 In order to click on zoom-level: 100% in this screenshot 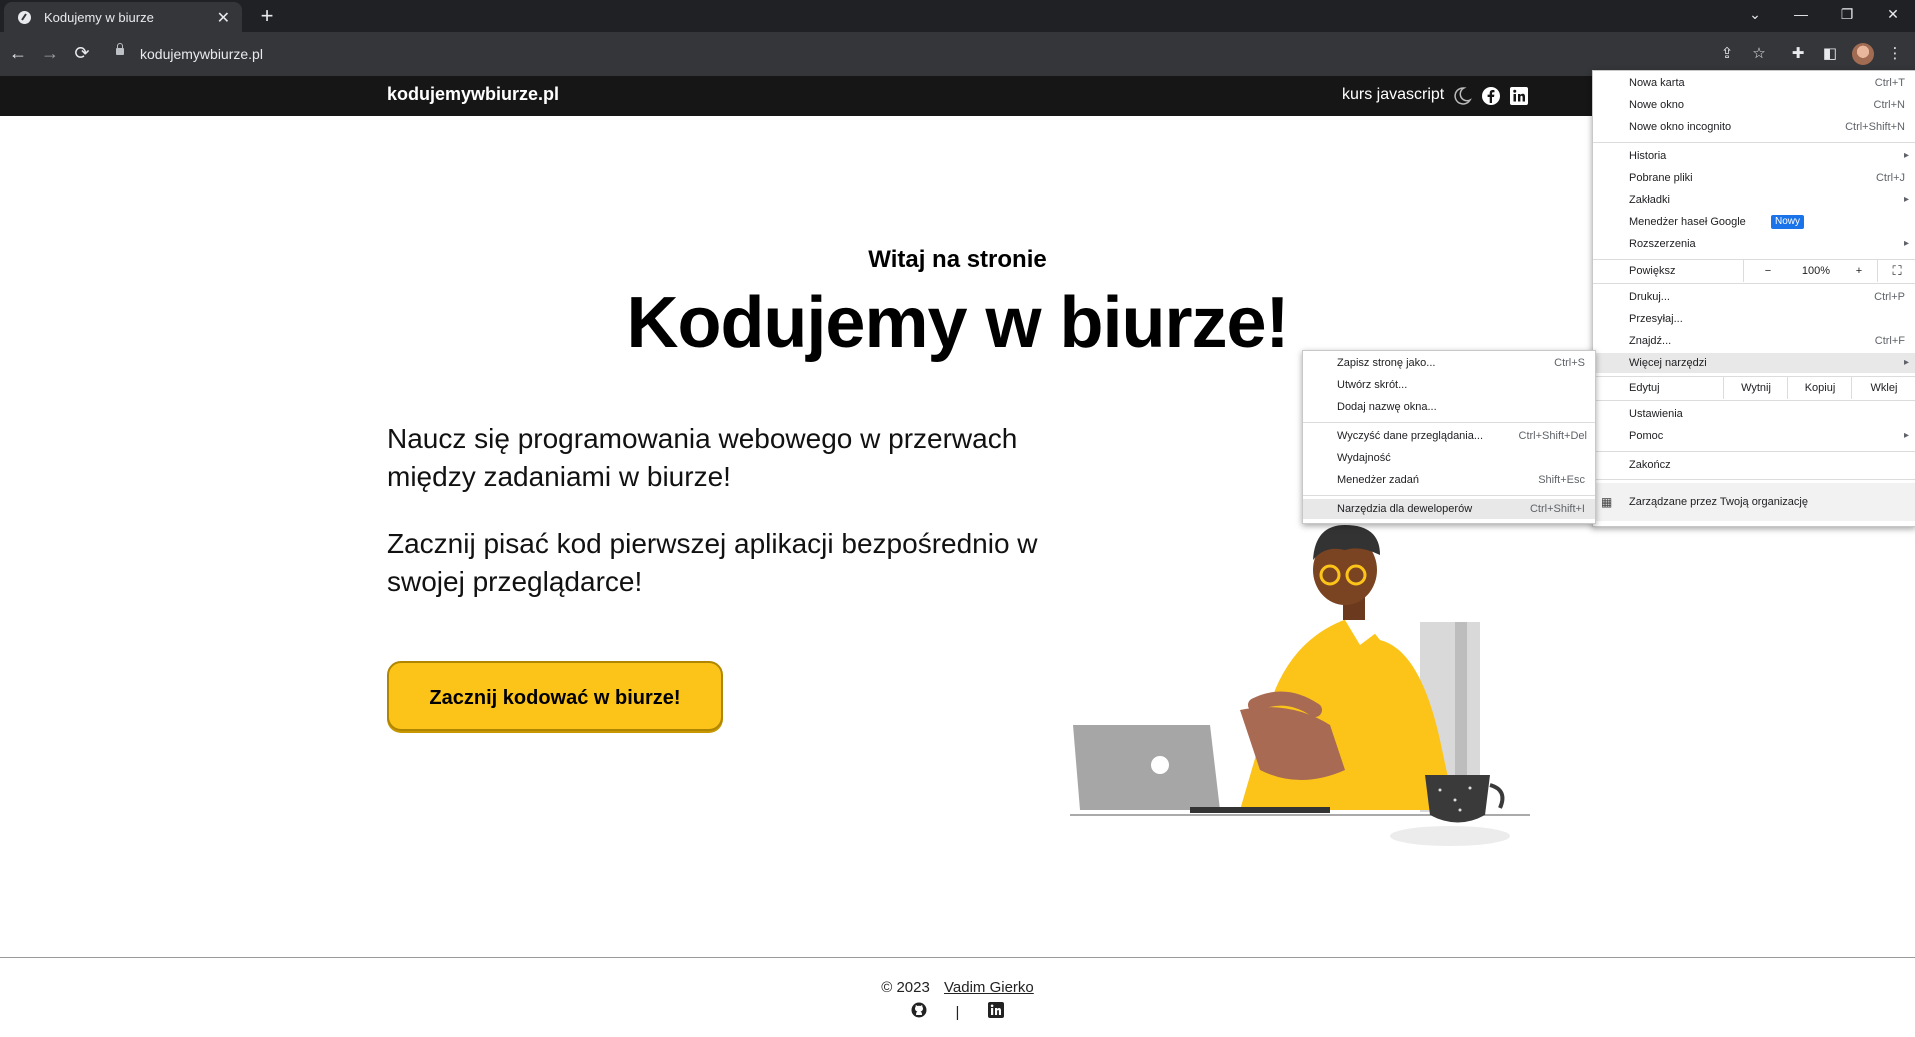, I will do `click(1816, 271)`.